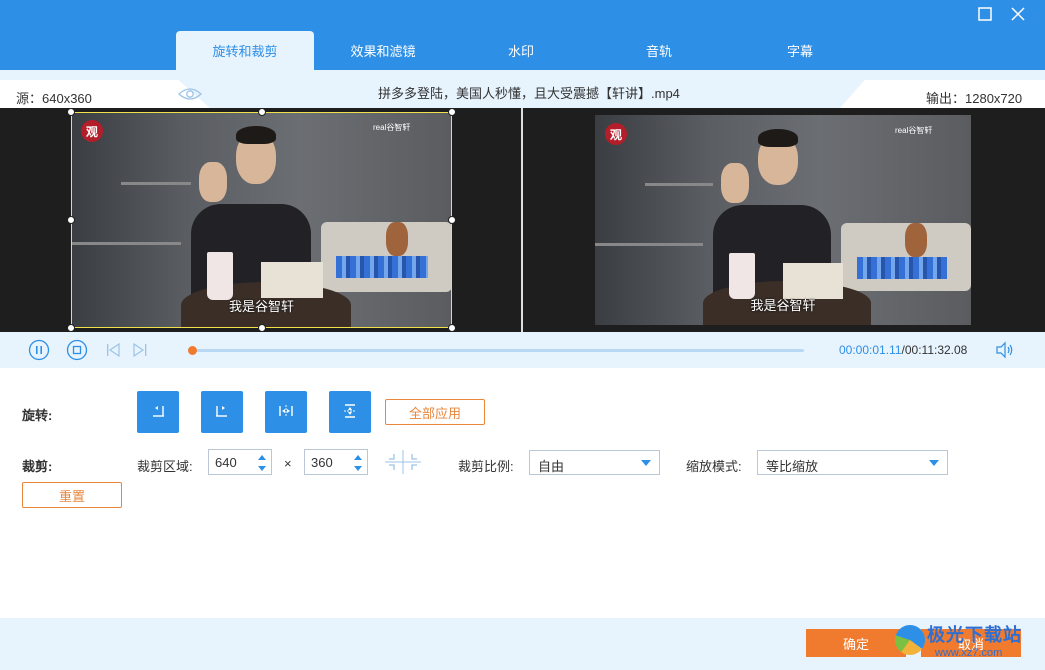 The width and height of the screenshot is (1045, 670). Describe the element at coordinates (934, 350) in the screenshot. I see `total-time: /00:11:32.08` at that location.